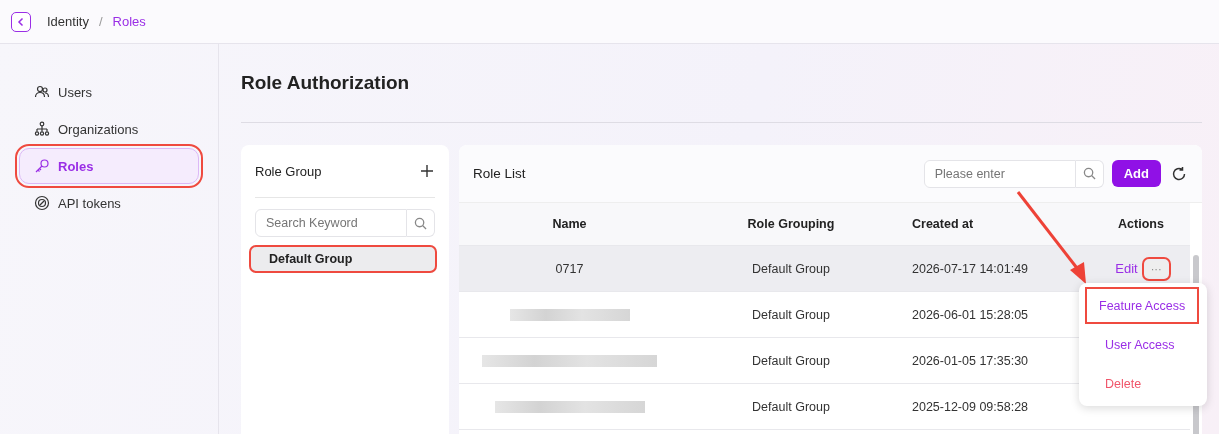 This screenshot has height=434, width=1219. Describe the element at coordinates (288, 171) in the screenshot. I see `panel-title: Role Group` at that location.